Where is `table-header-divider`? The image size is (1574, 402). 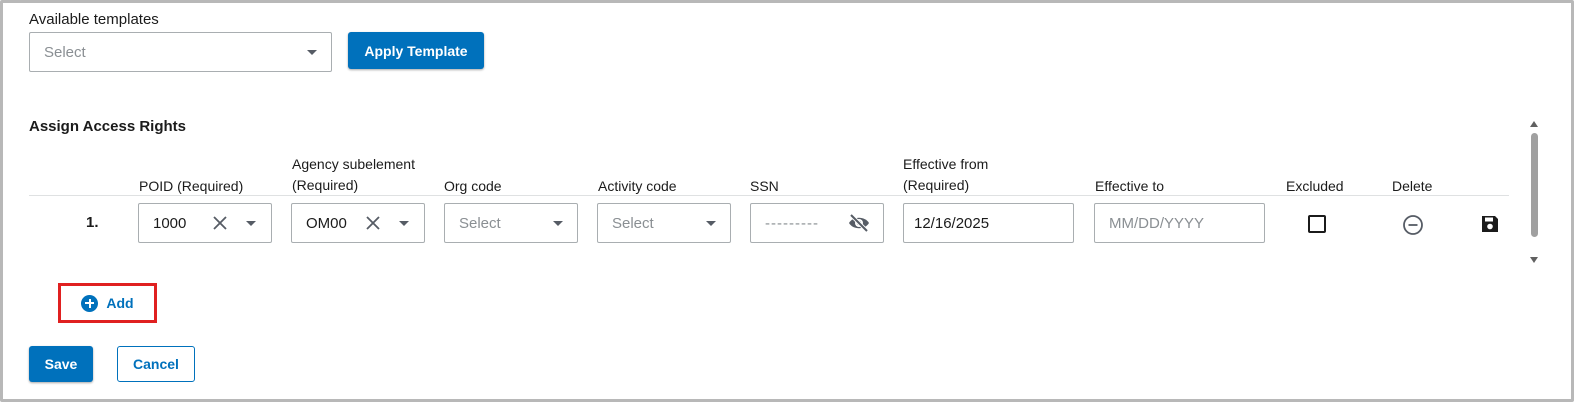 table-header-divider is located at coordinates (769, 195).